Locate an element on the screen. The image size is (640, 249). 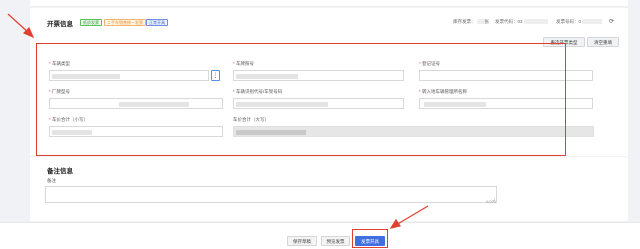
tag-paper-invoice: 纸质发票 is located at coordinates (91, 22).